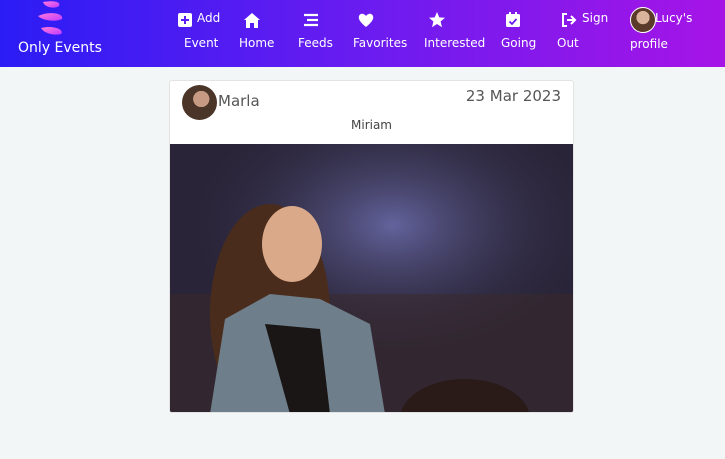 The image size is (725, 459). Describe the element at coordinates (519, 43) in the screenshot. I see `nav-going-label: Going` at that location.